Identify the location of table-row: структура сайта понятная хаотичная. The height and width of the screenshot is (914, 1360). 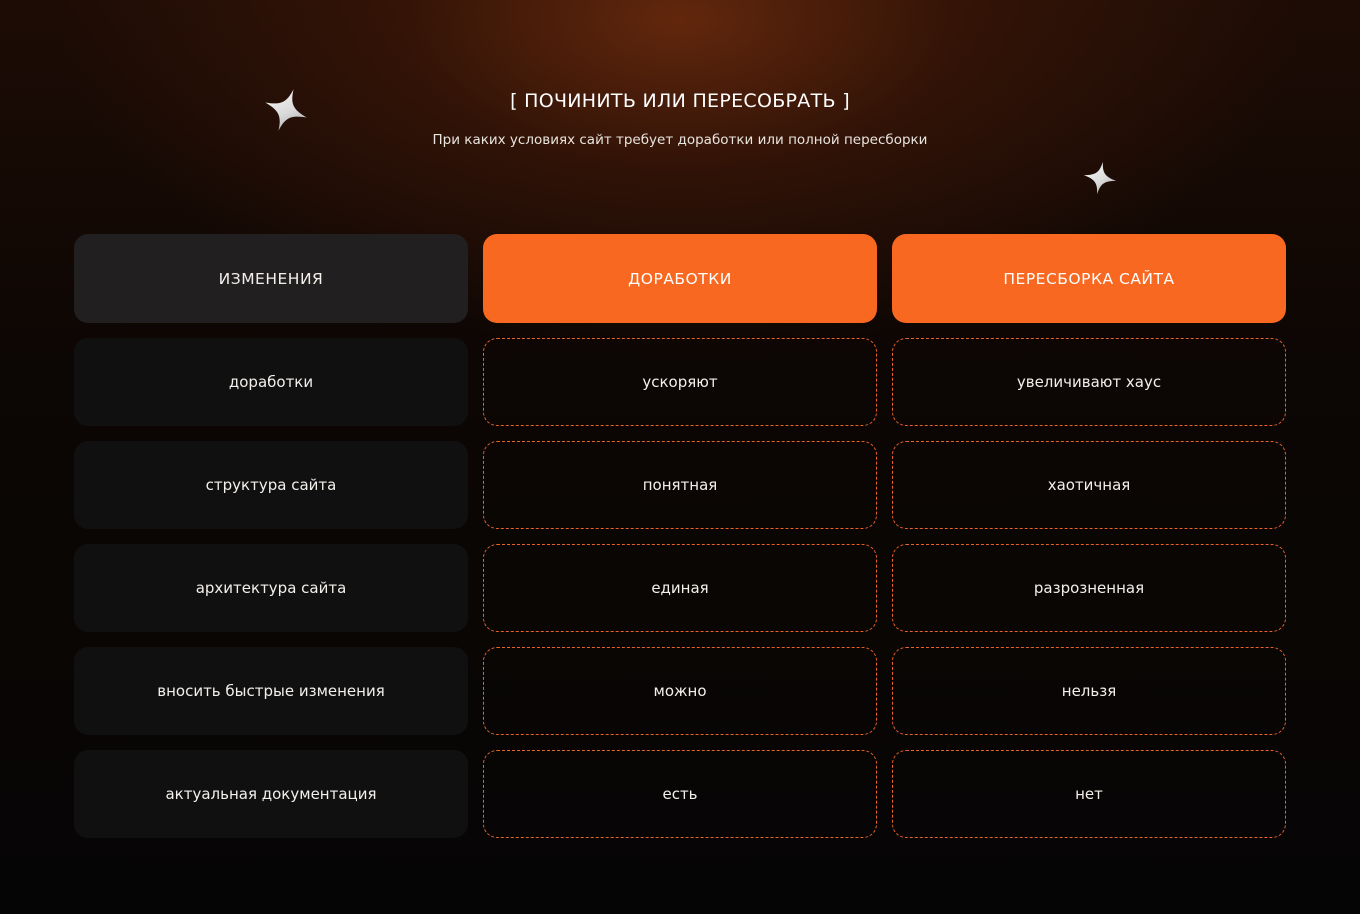
(680, 485).